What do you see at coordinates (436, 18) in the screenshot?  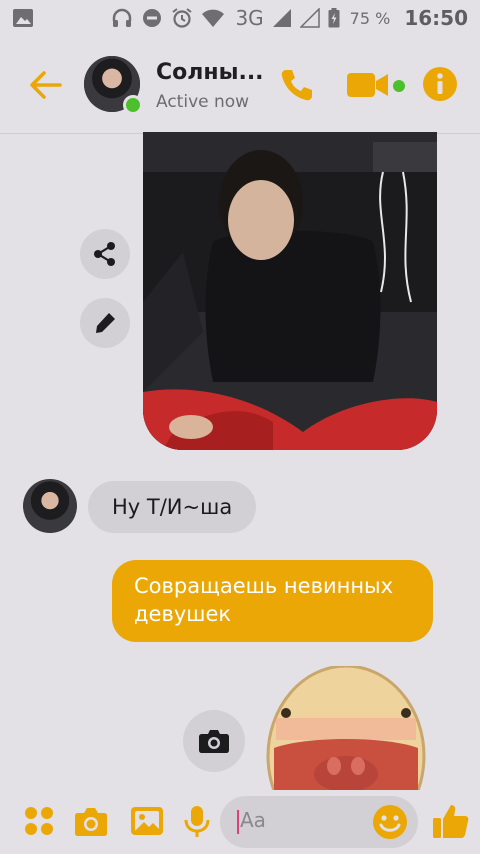 I see `clock: 16:50` at bounding box center [436, 18].